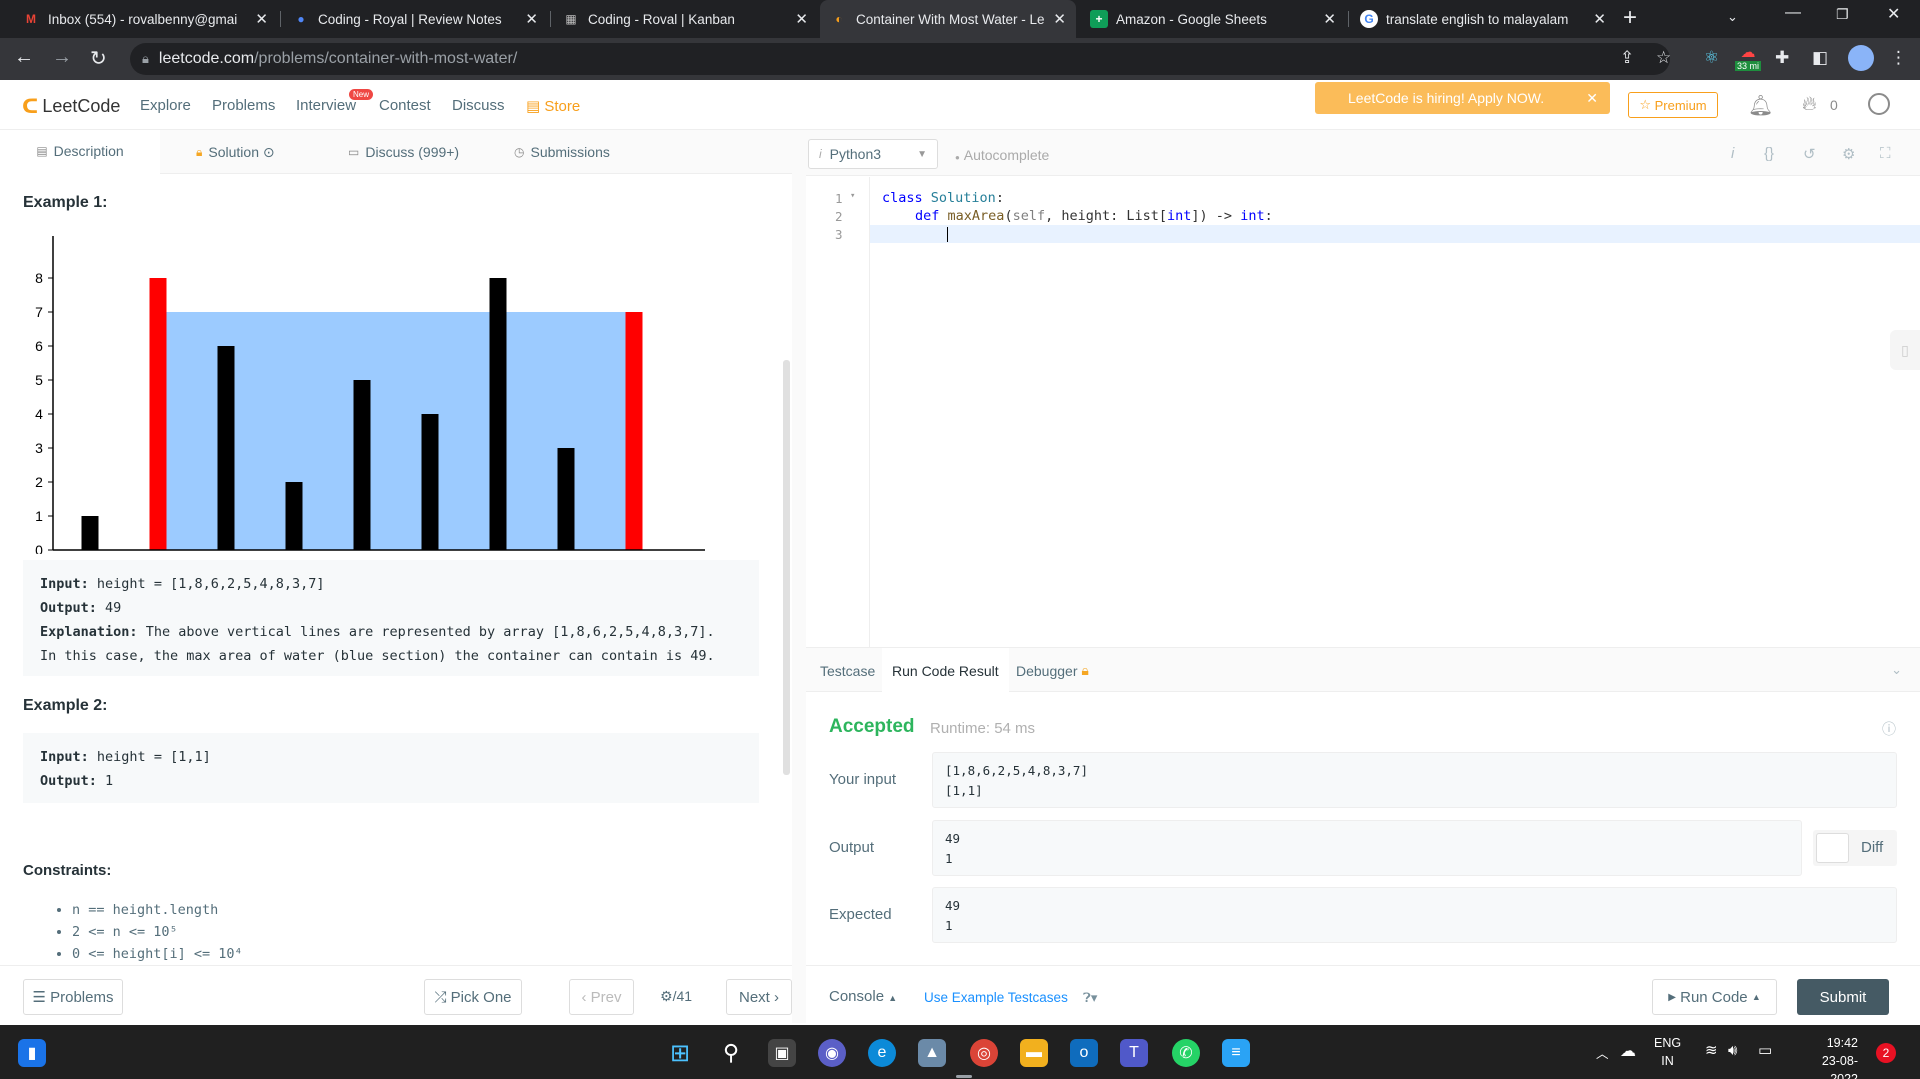  Describe the element at coordinates (553, 106) in the screenshot. I see `nav-store: ▤ Store` at that location.